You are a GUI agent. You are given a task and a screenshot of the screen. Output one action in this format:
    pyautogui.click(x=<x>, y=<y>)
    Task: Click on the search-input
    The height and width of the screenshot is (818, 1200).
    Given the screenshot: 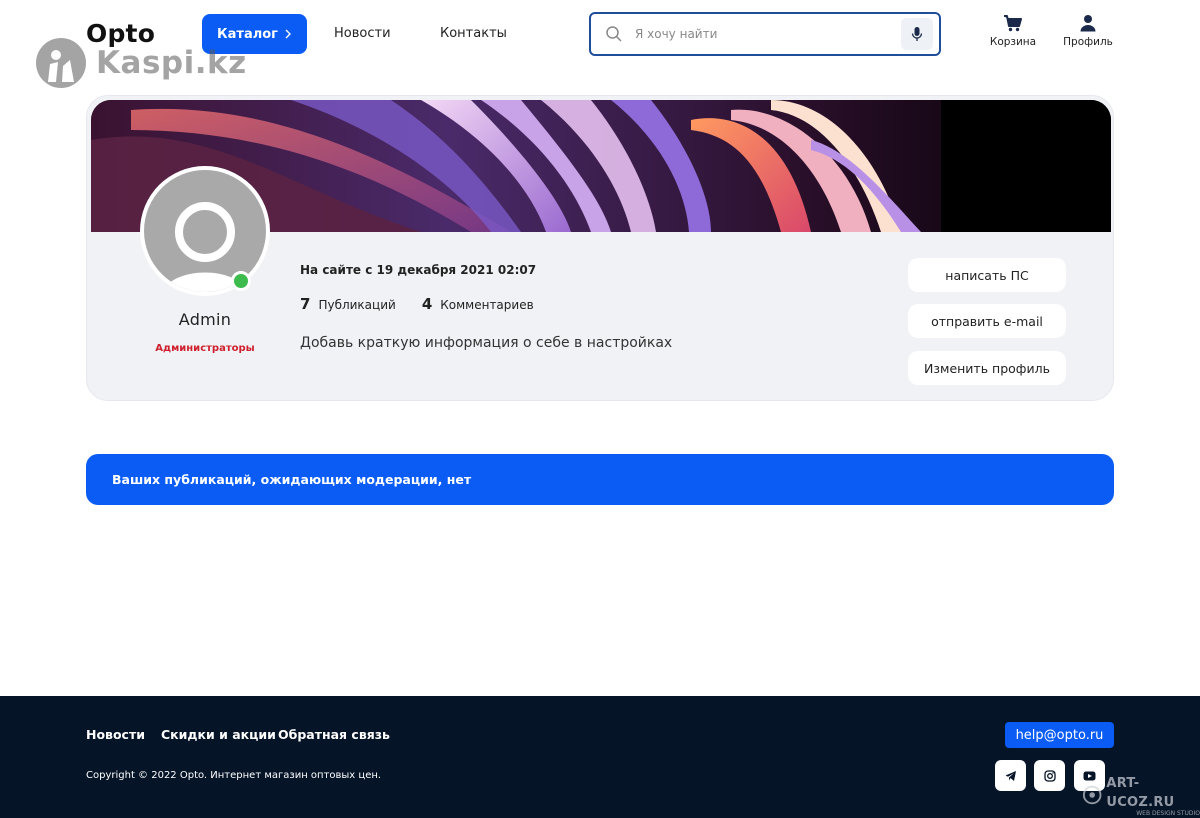 What is the action you would take?
    pyautogui.click(x=760, y=34)
    